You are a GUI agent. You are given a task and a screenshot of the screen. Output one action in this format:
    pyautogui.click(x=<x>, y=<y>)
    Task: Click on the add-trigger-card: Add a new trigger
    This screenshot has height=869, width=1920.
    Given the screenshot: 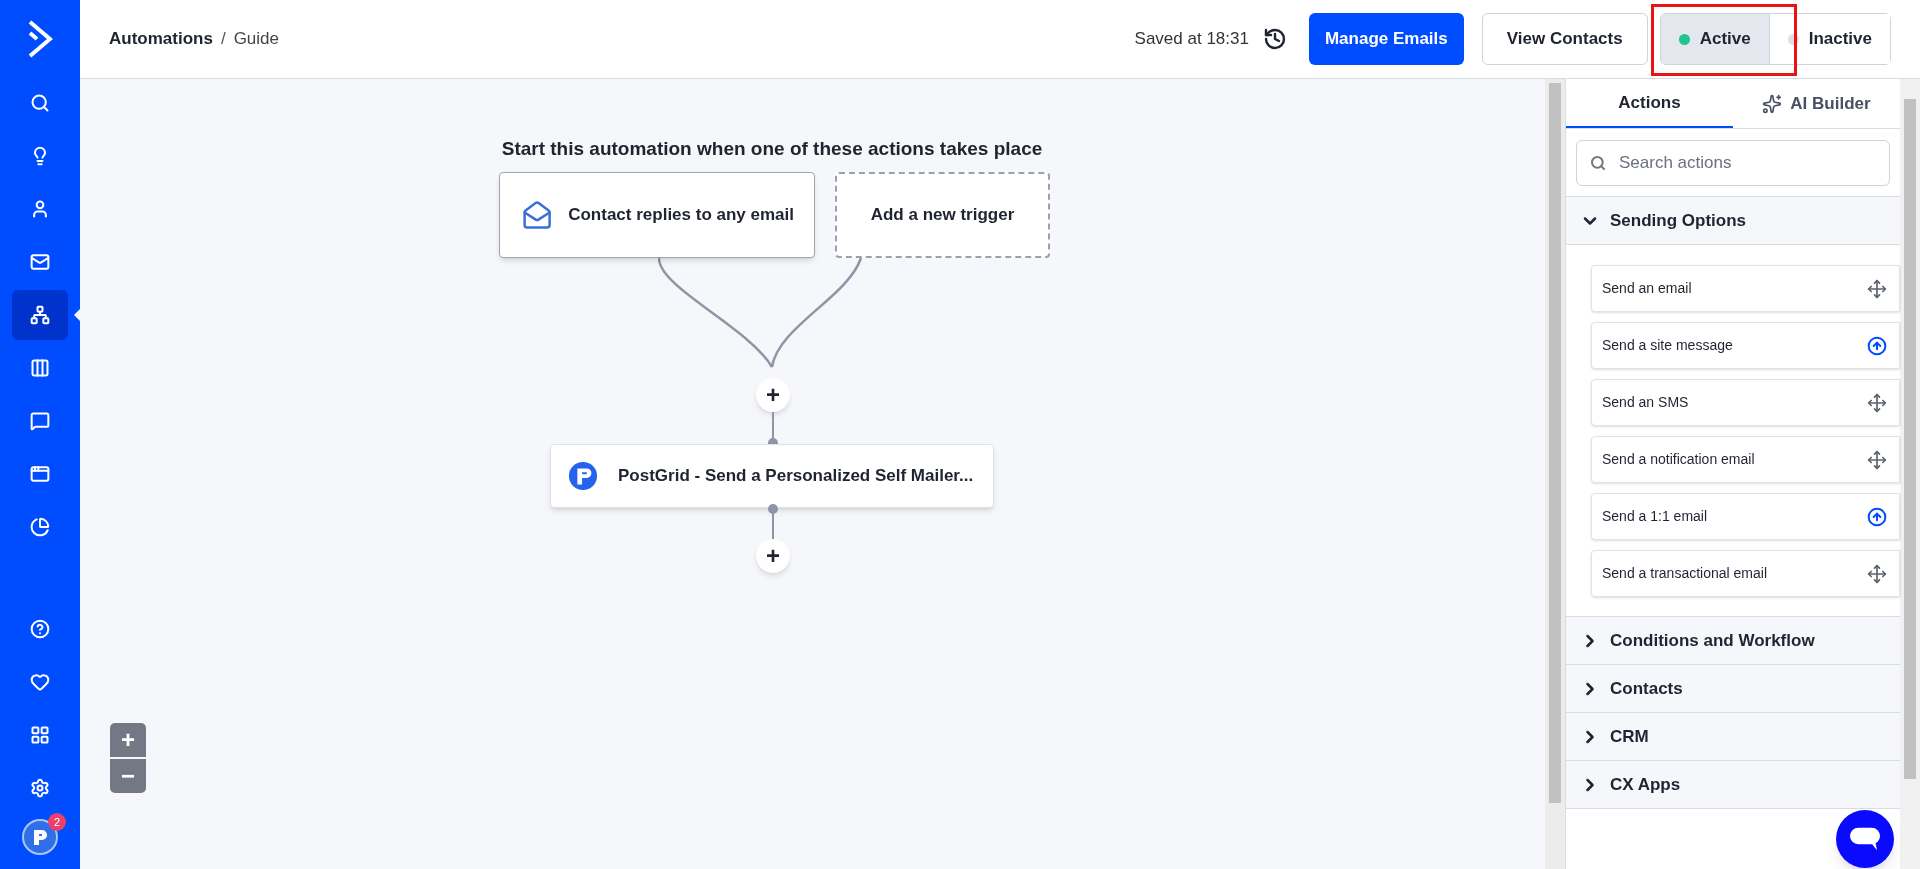 What is the action you would take?
    pyautogui.click(x=942, y=215)
    